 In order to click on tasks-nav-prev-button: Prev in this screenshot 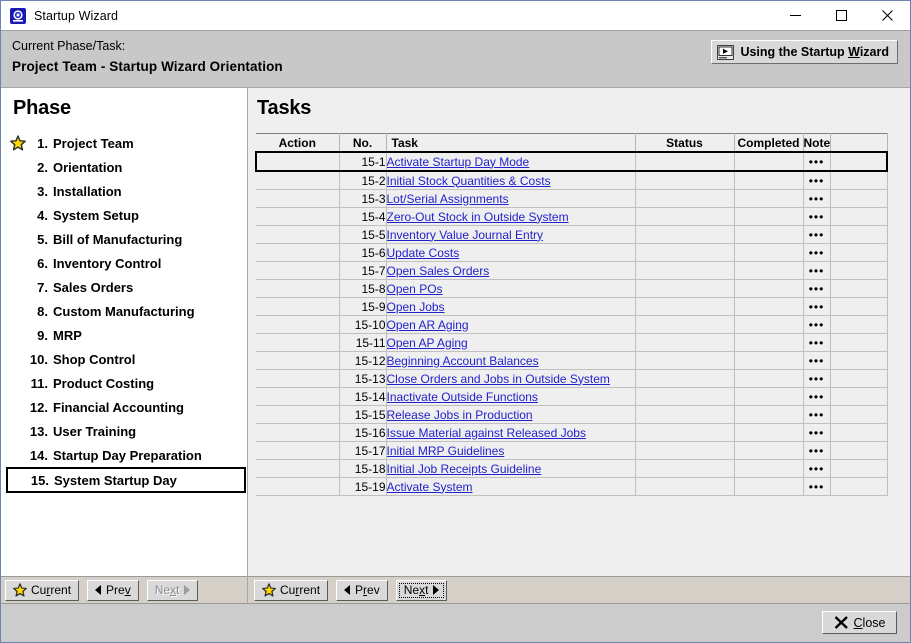, I will do `click(362, 590)`.